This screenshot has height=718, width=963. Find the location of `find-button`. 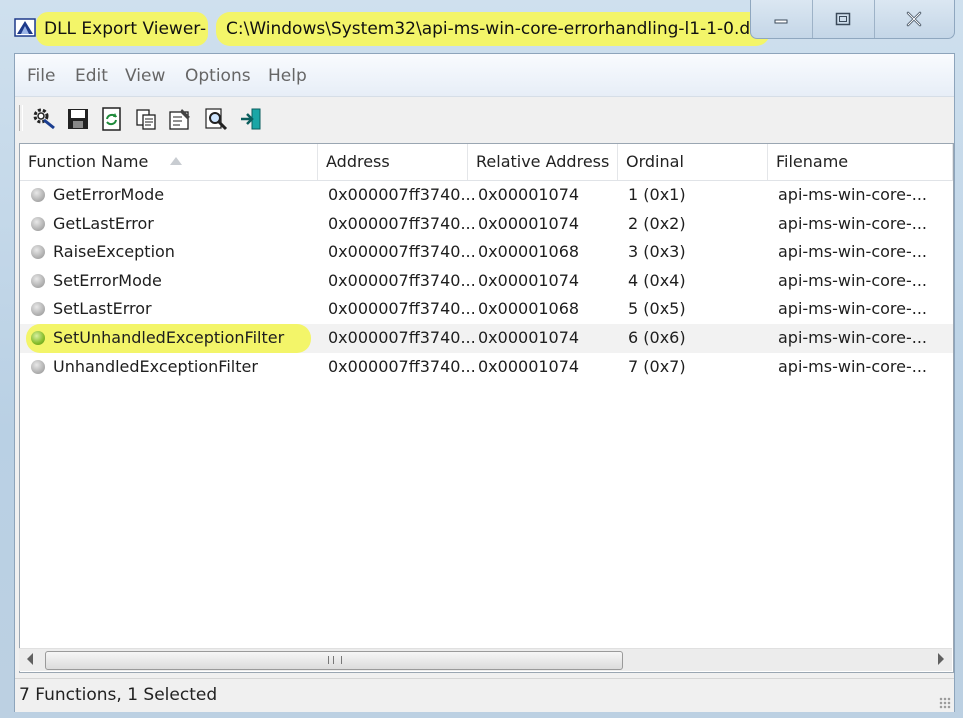

find-button is located at coordinates (216, 119).